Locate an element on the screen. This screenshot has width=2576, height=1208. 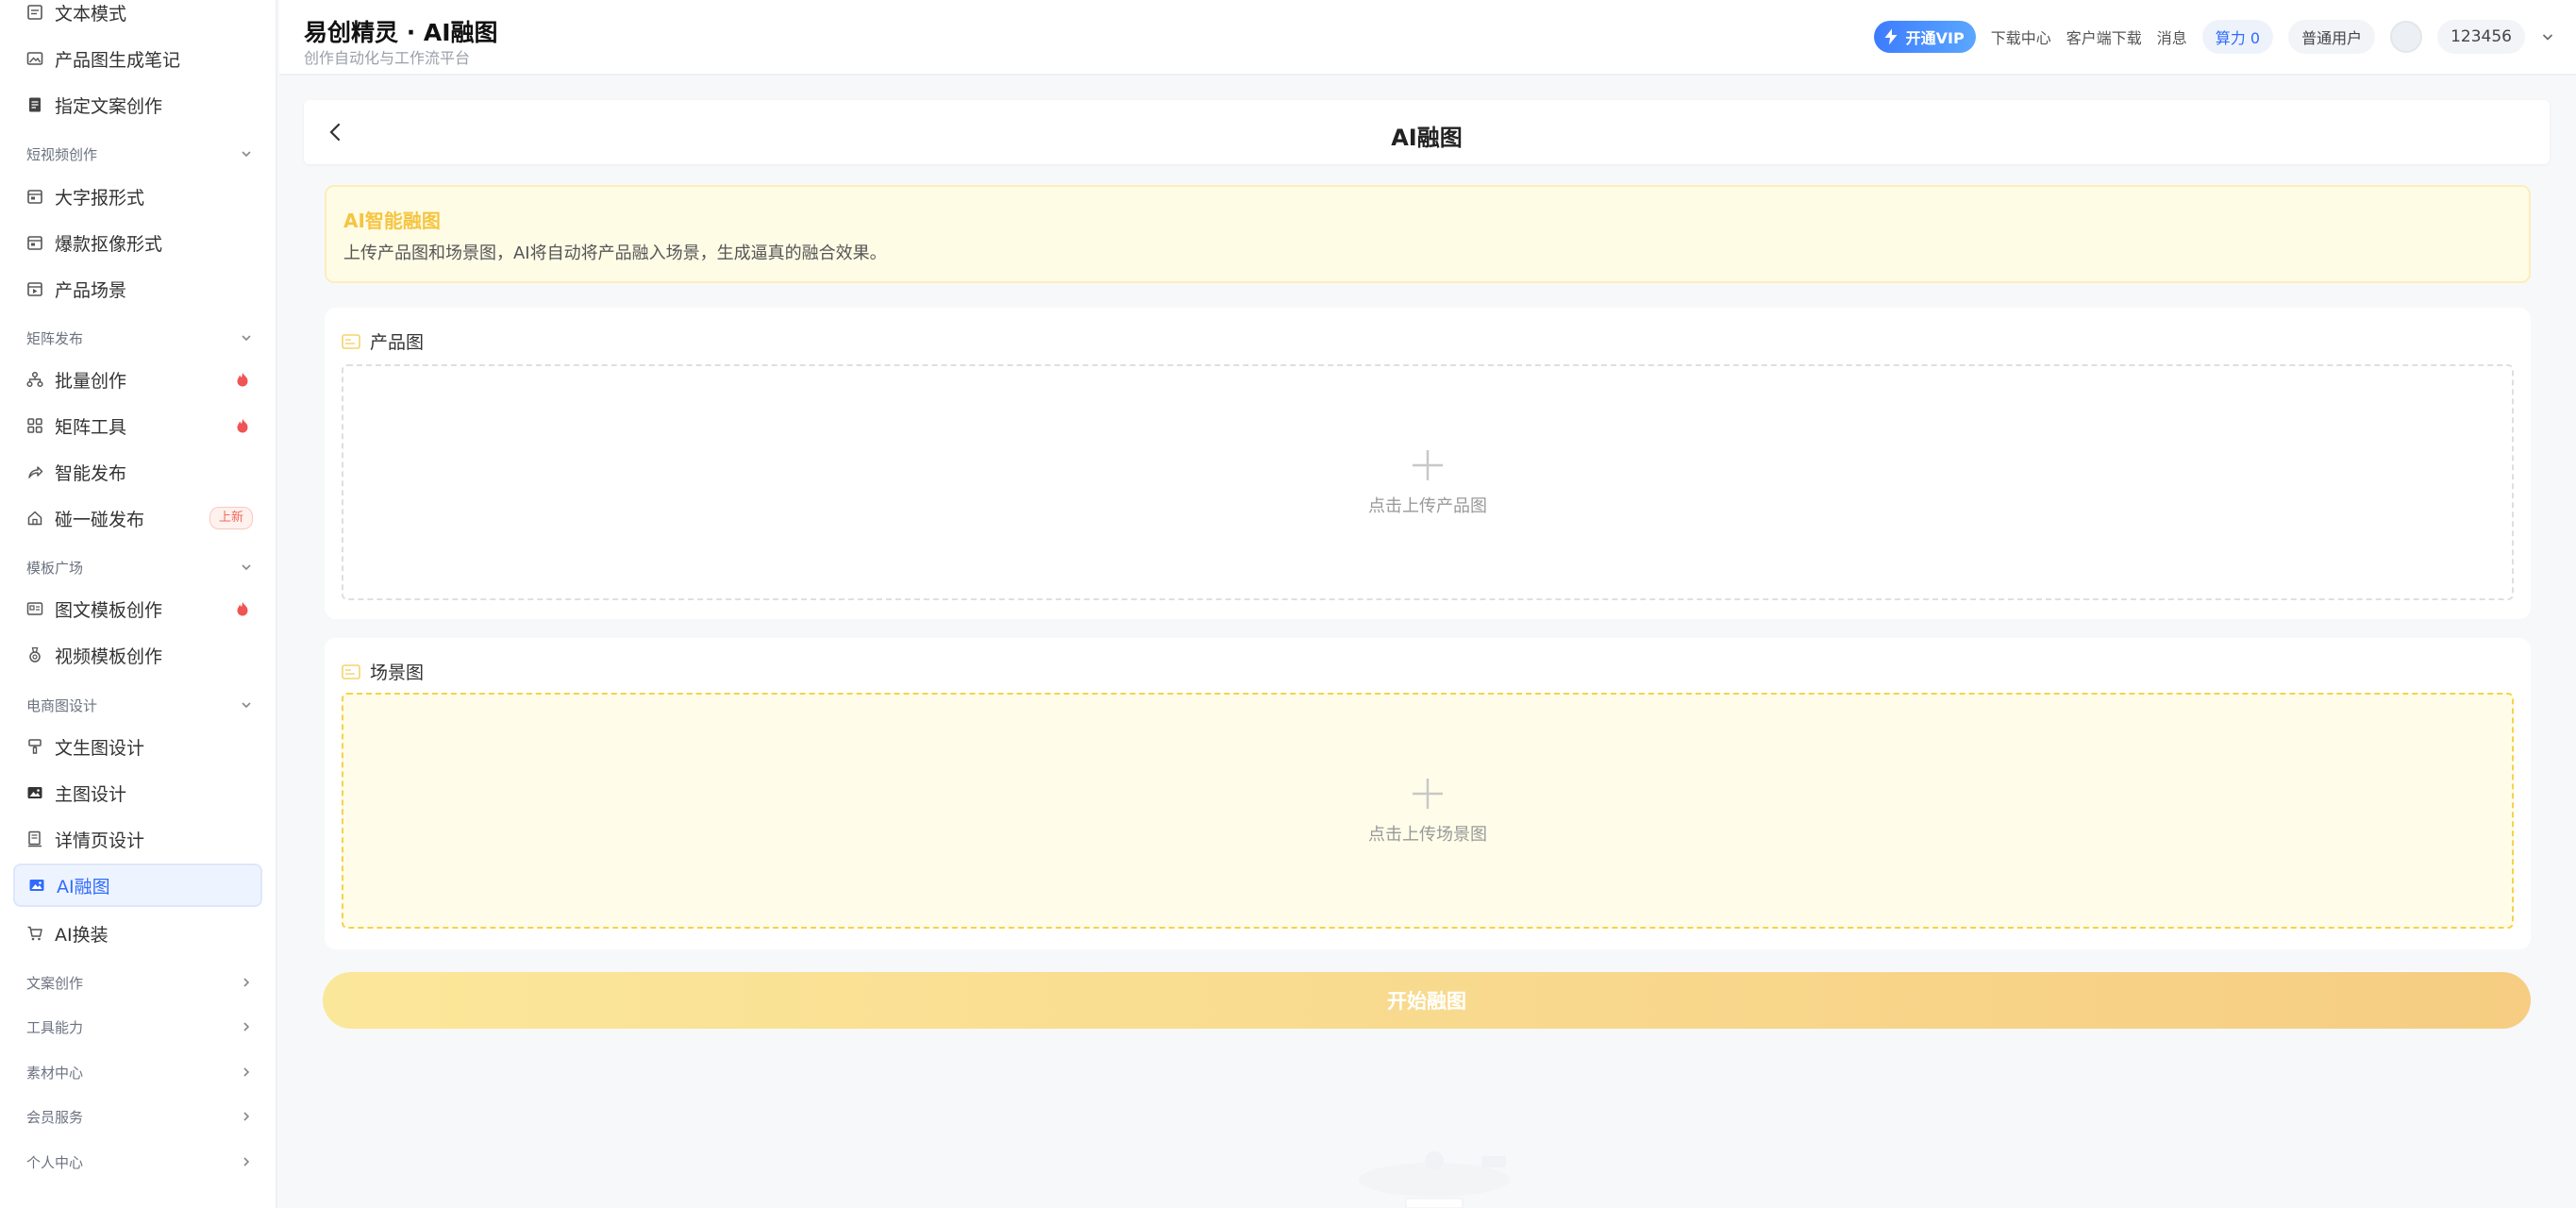
sidebar-item-detail-page: 详情页设计 is located at coordinates (137, 839).